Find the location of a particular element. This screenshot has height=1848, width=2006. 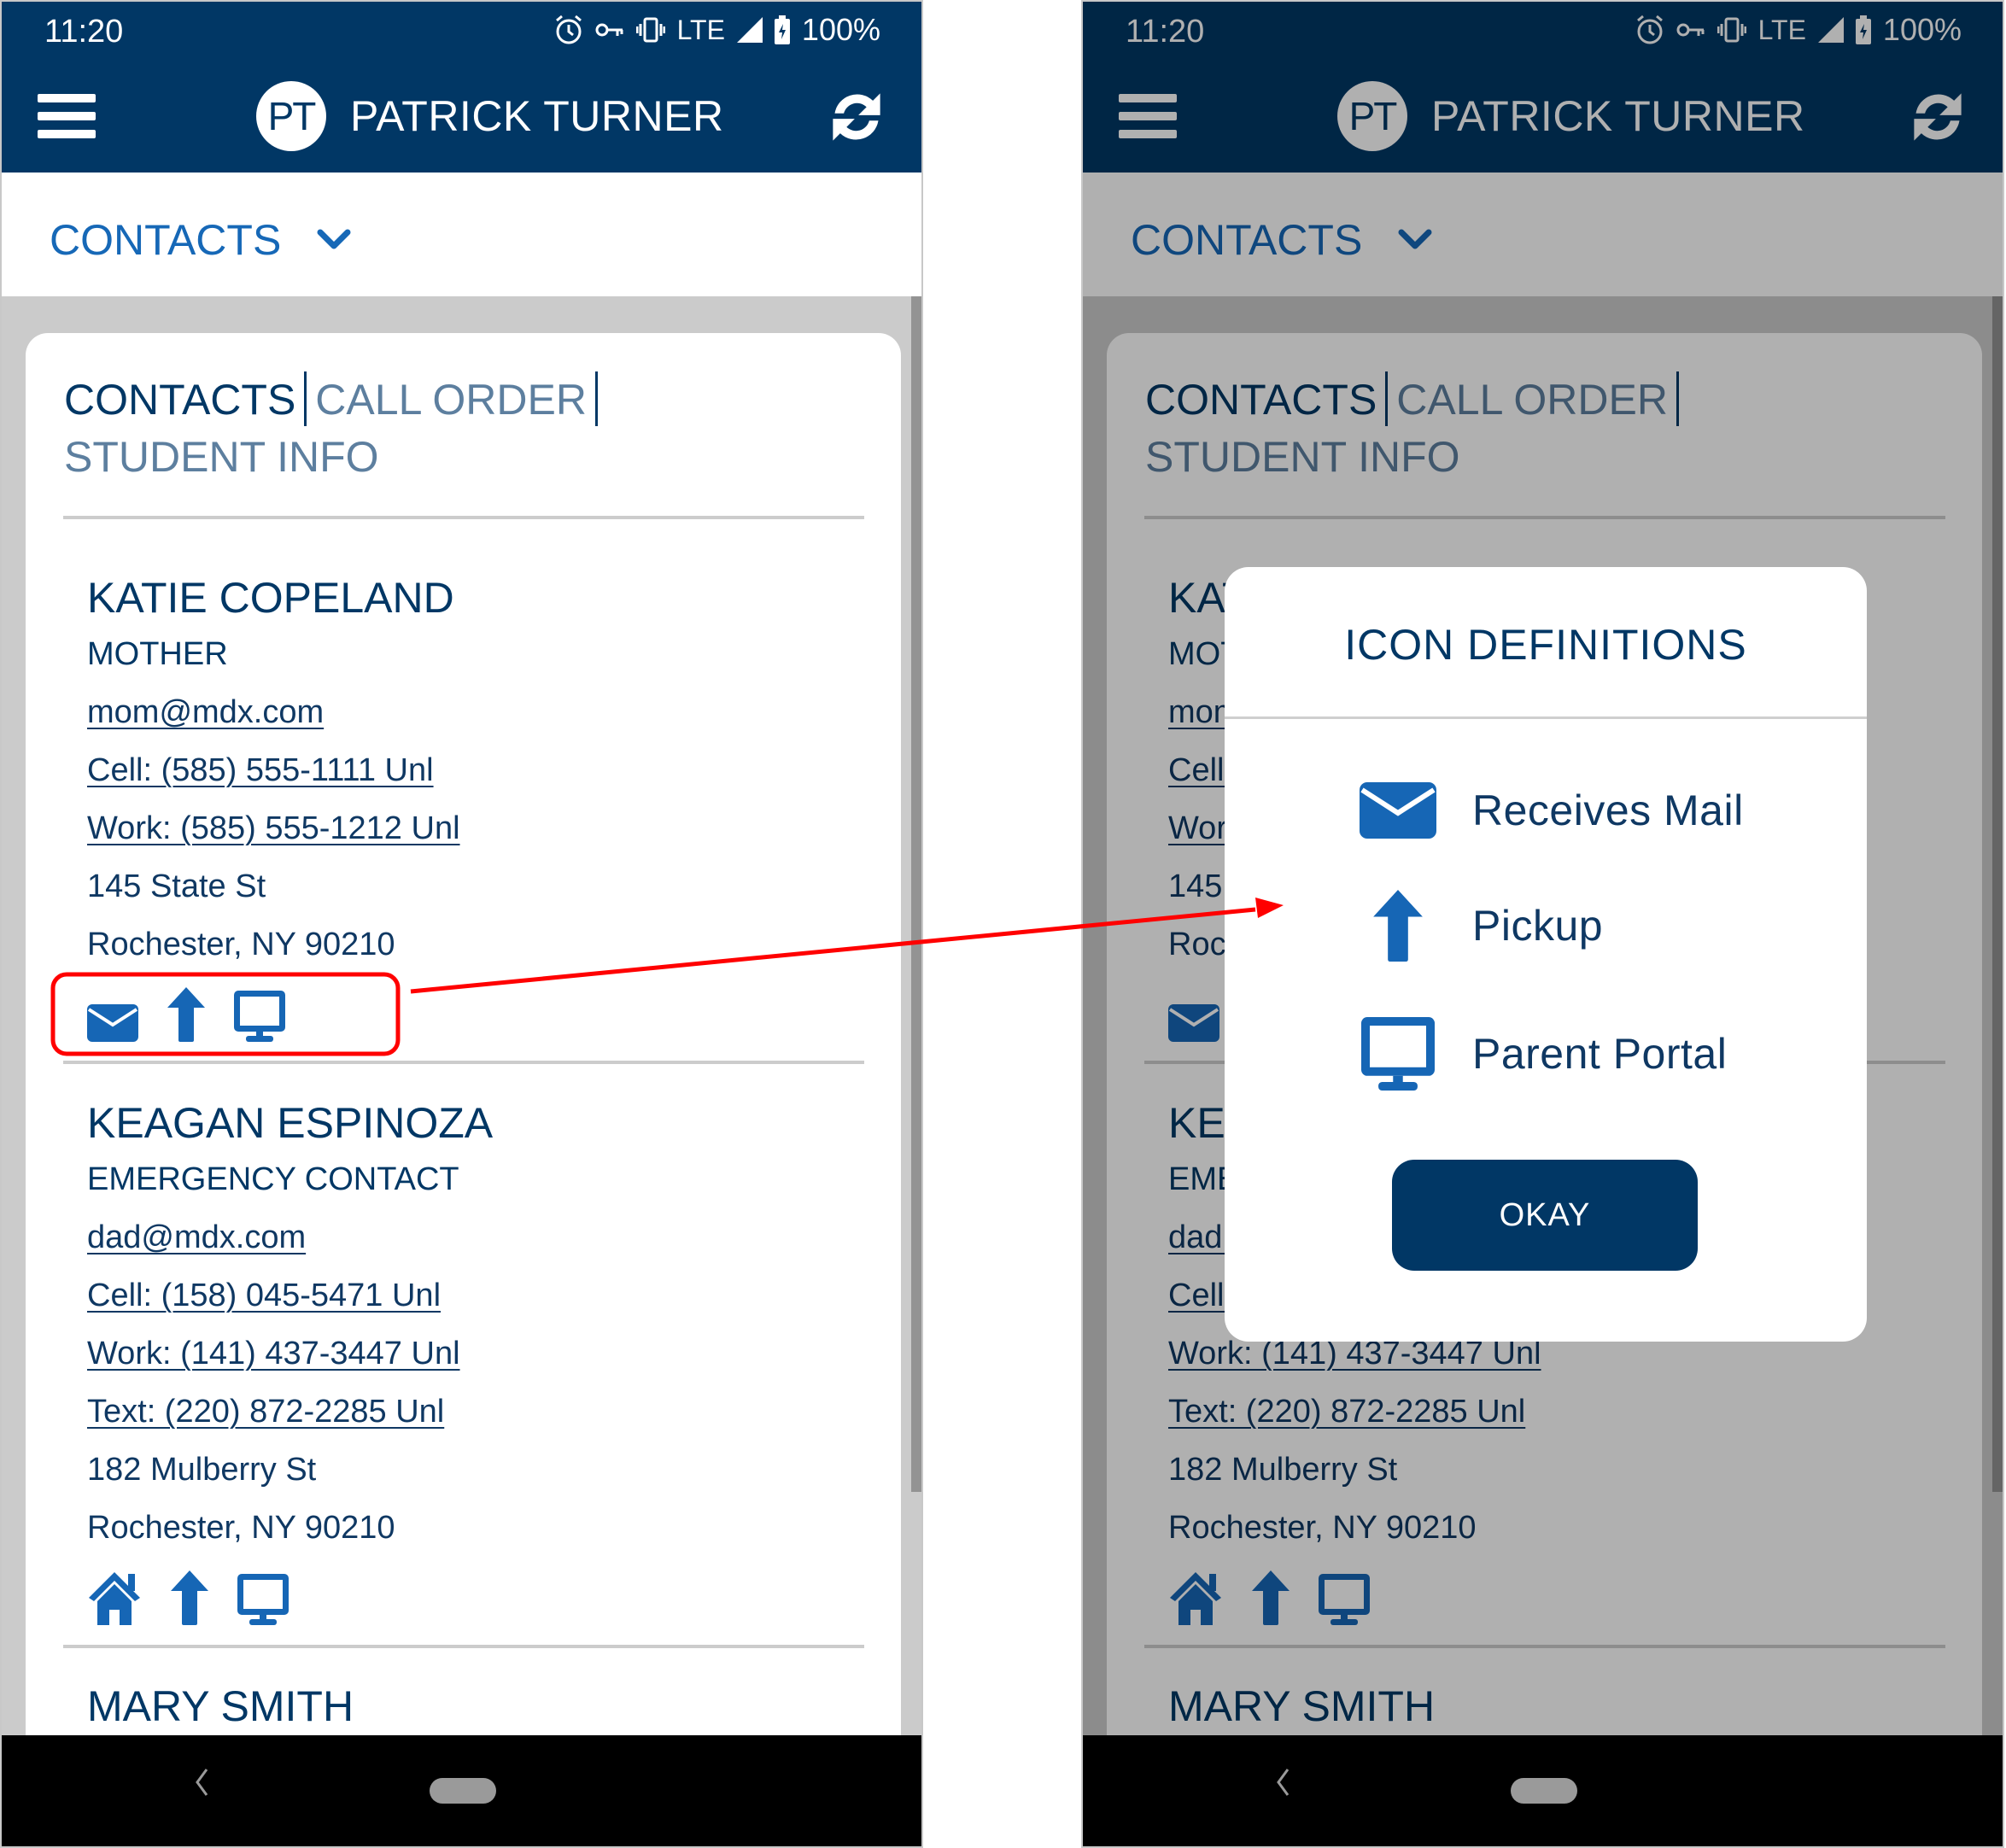

home-icon is located at coordinates (114, 1599).